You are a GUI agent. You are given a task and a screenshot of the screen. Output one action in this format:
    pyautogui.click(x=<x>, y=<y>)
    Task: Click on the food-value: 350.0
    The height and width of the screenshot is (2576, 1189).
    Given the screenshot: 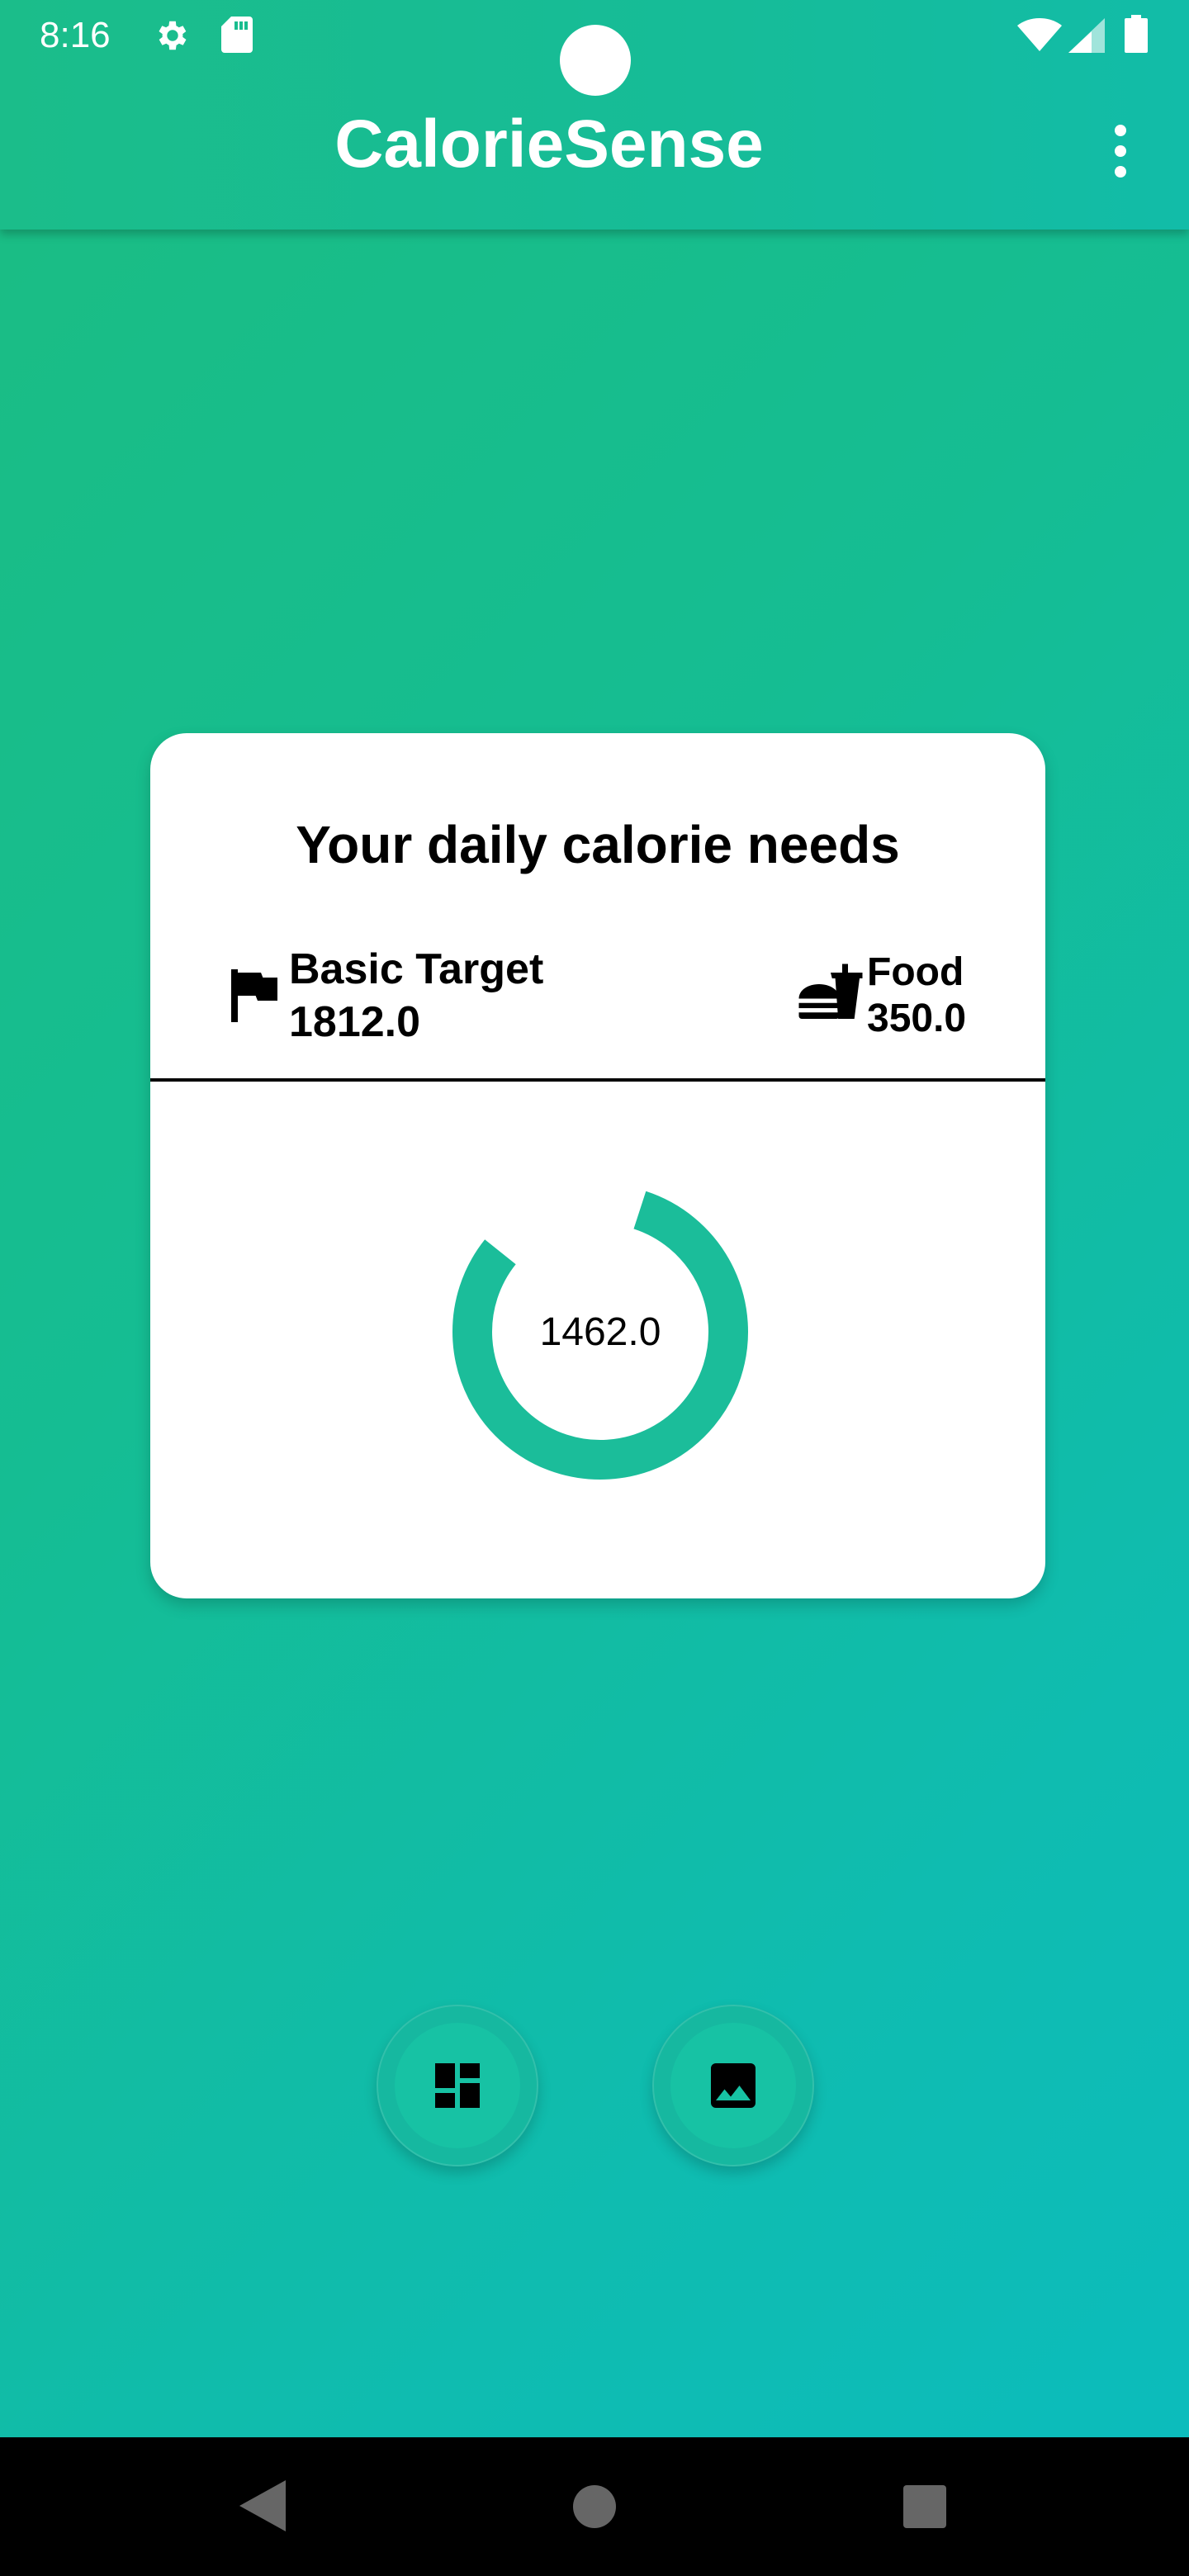 What is the action you would take?
    pyautogui.click(x=917, y=1018)
    